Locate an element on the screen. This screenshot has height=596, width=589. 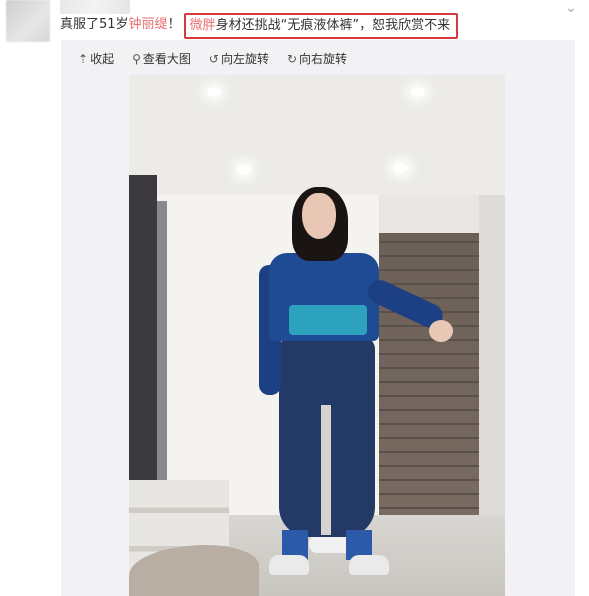
photo-hand is located at coordinates (441, 331).